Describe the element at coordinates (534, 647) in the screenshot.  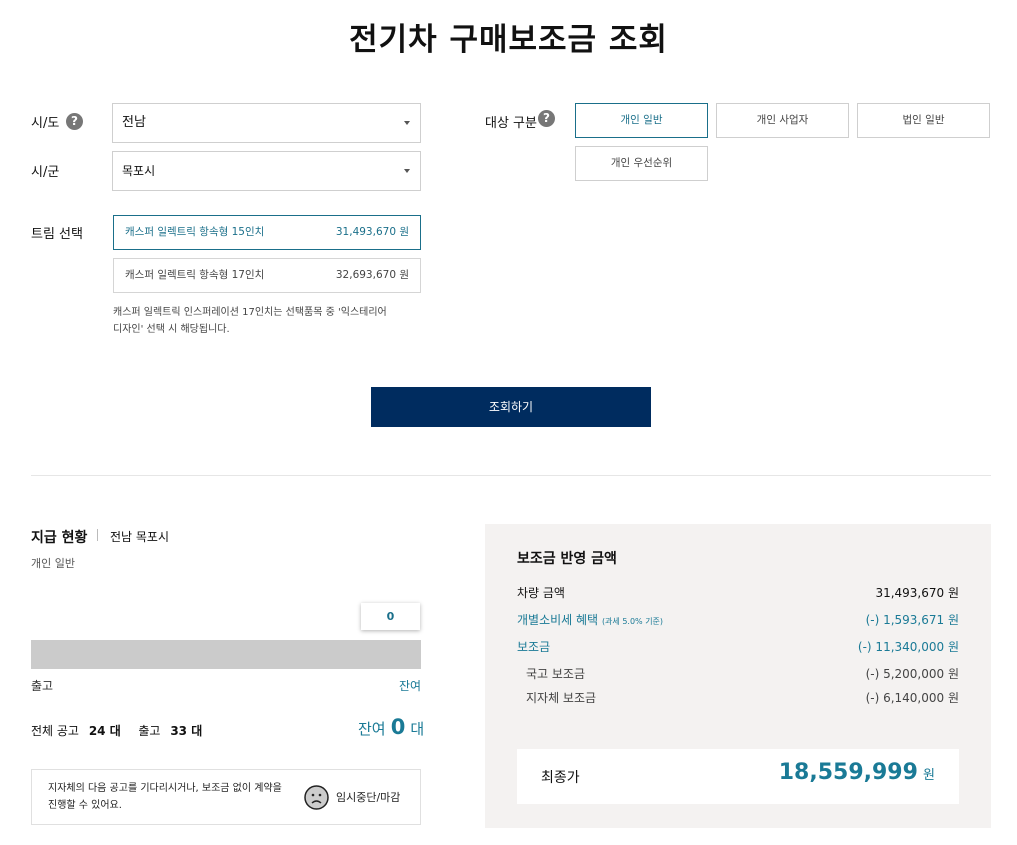
I see `subsidy-label: 보조금` at that location.